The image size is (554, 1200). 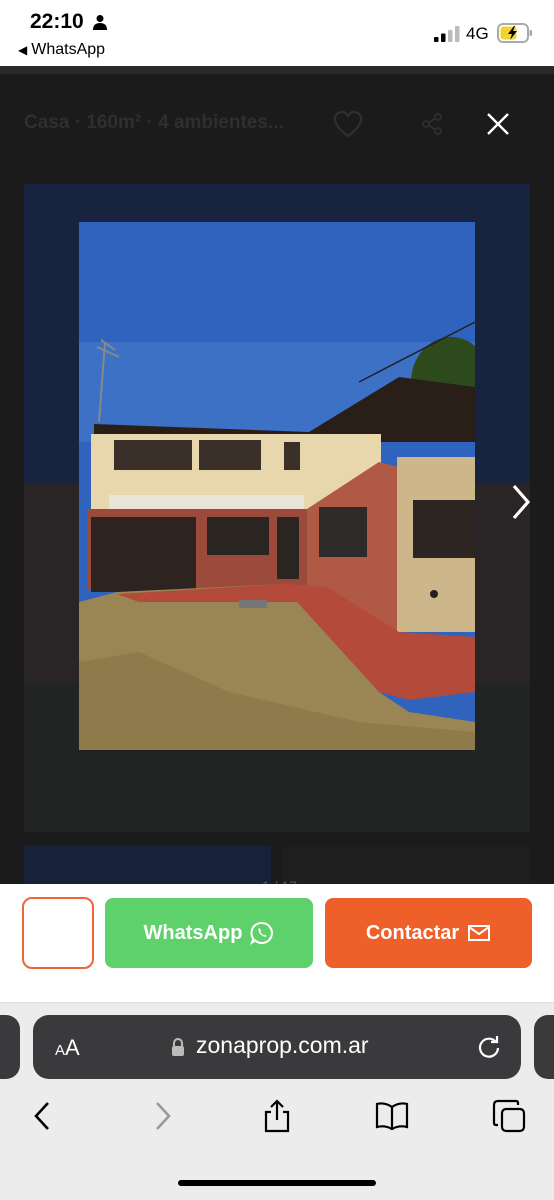 I want to click on mail-icon, so click(x=479, y=933).